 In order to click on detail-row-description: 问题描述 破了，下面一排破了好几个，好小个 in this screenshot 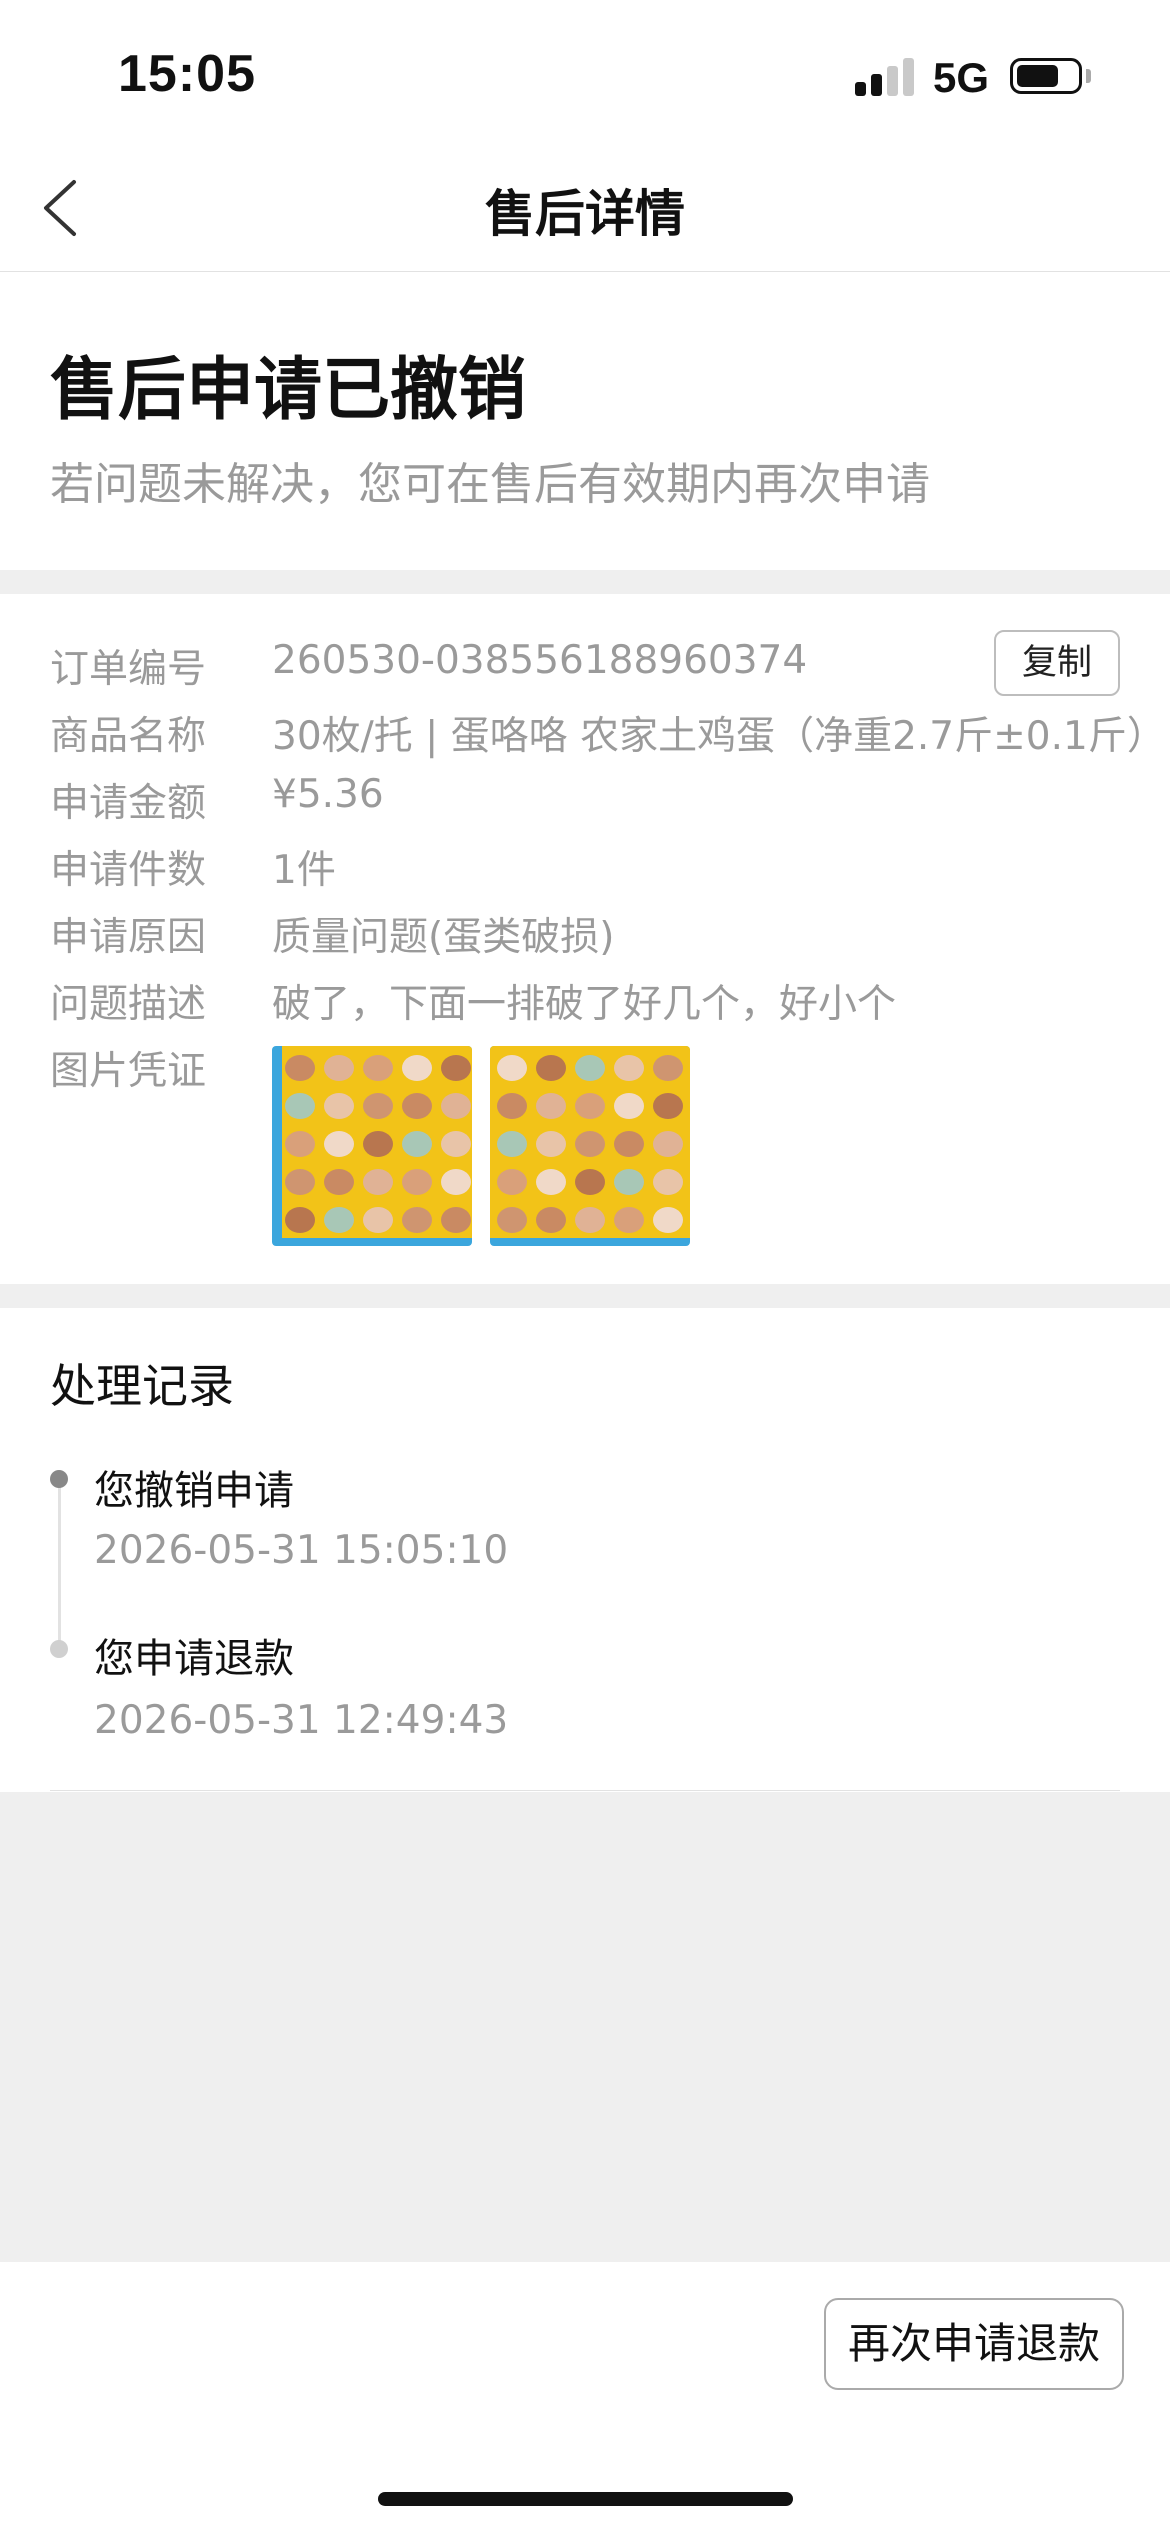, I will do `click(585, 1006)`.